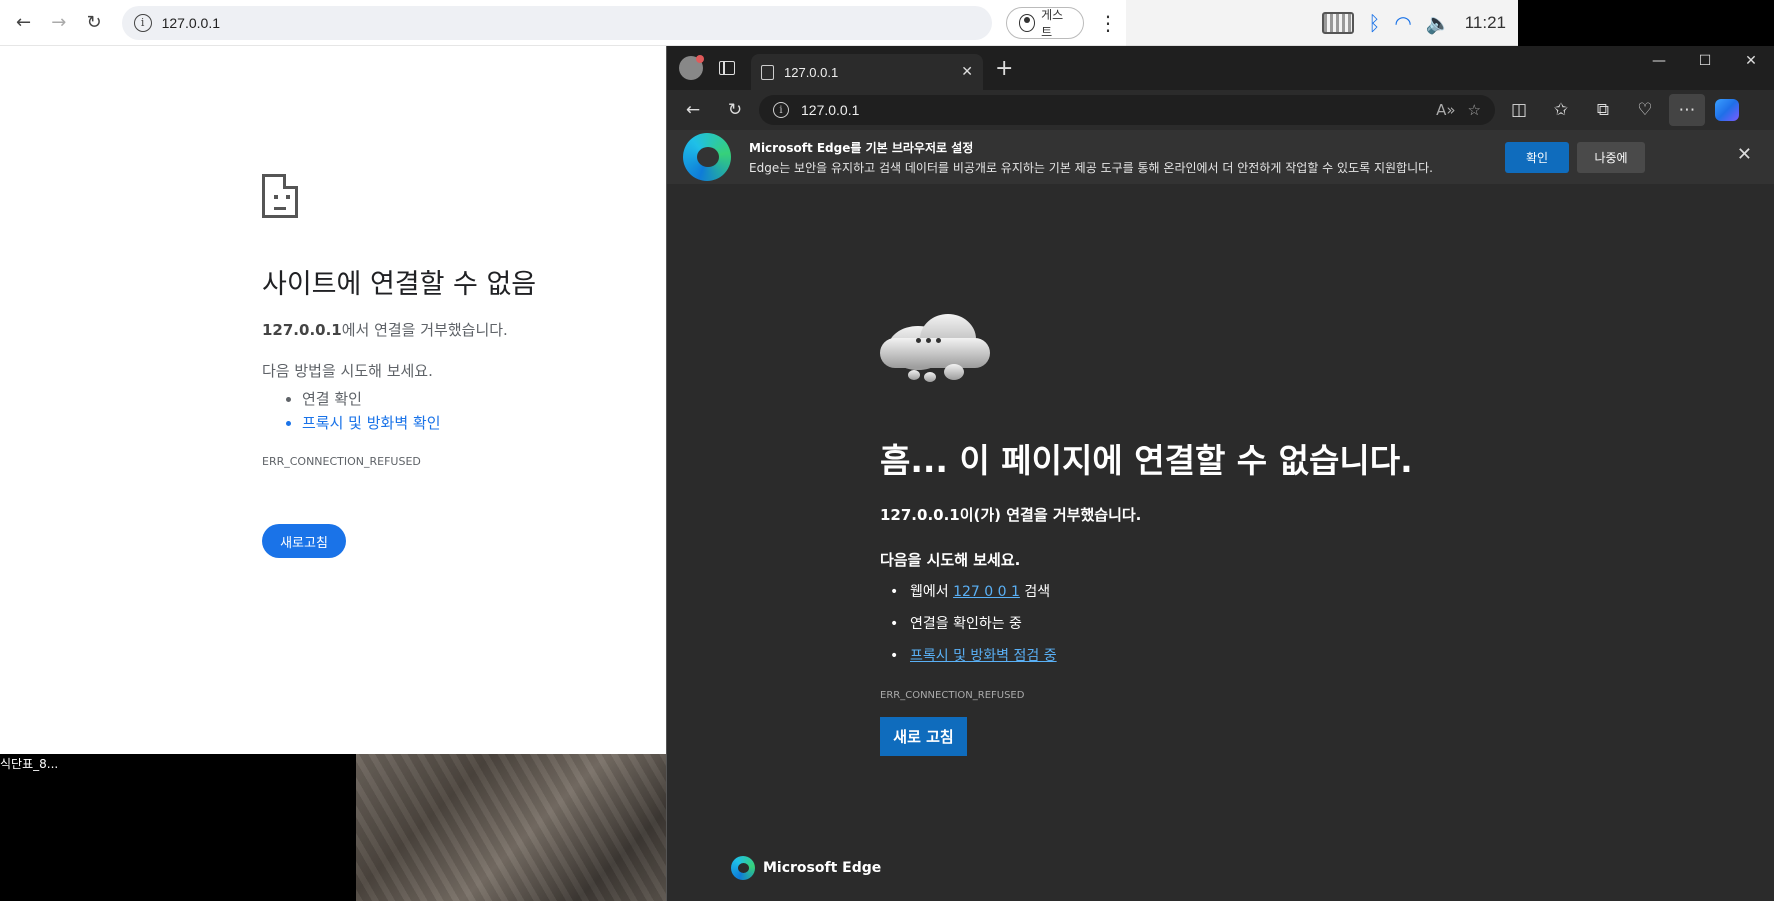 Image resolution: width=1774 pixels, height=901 pixels. I want to click on chrome-reload-button: 새로고침, so click(304, 541).